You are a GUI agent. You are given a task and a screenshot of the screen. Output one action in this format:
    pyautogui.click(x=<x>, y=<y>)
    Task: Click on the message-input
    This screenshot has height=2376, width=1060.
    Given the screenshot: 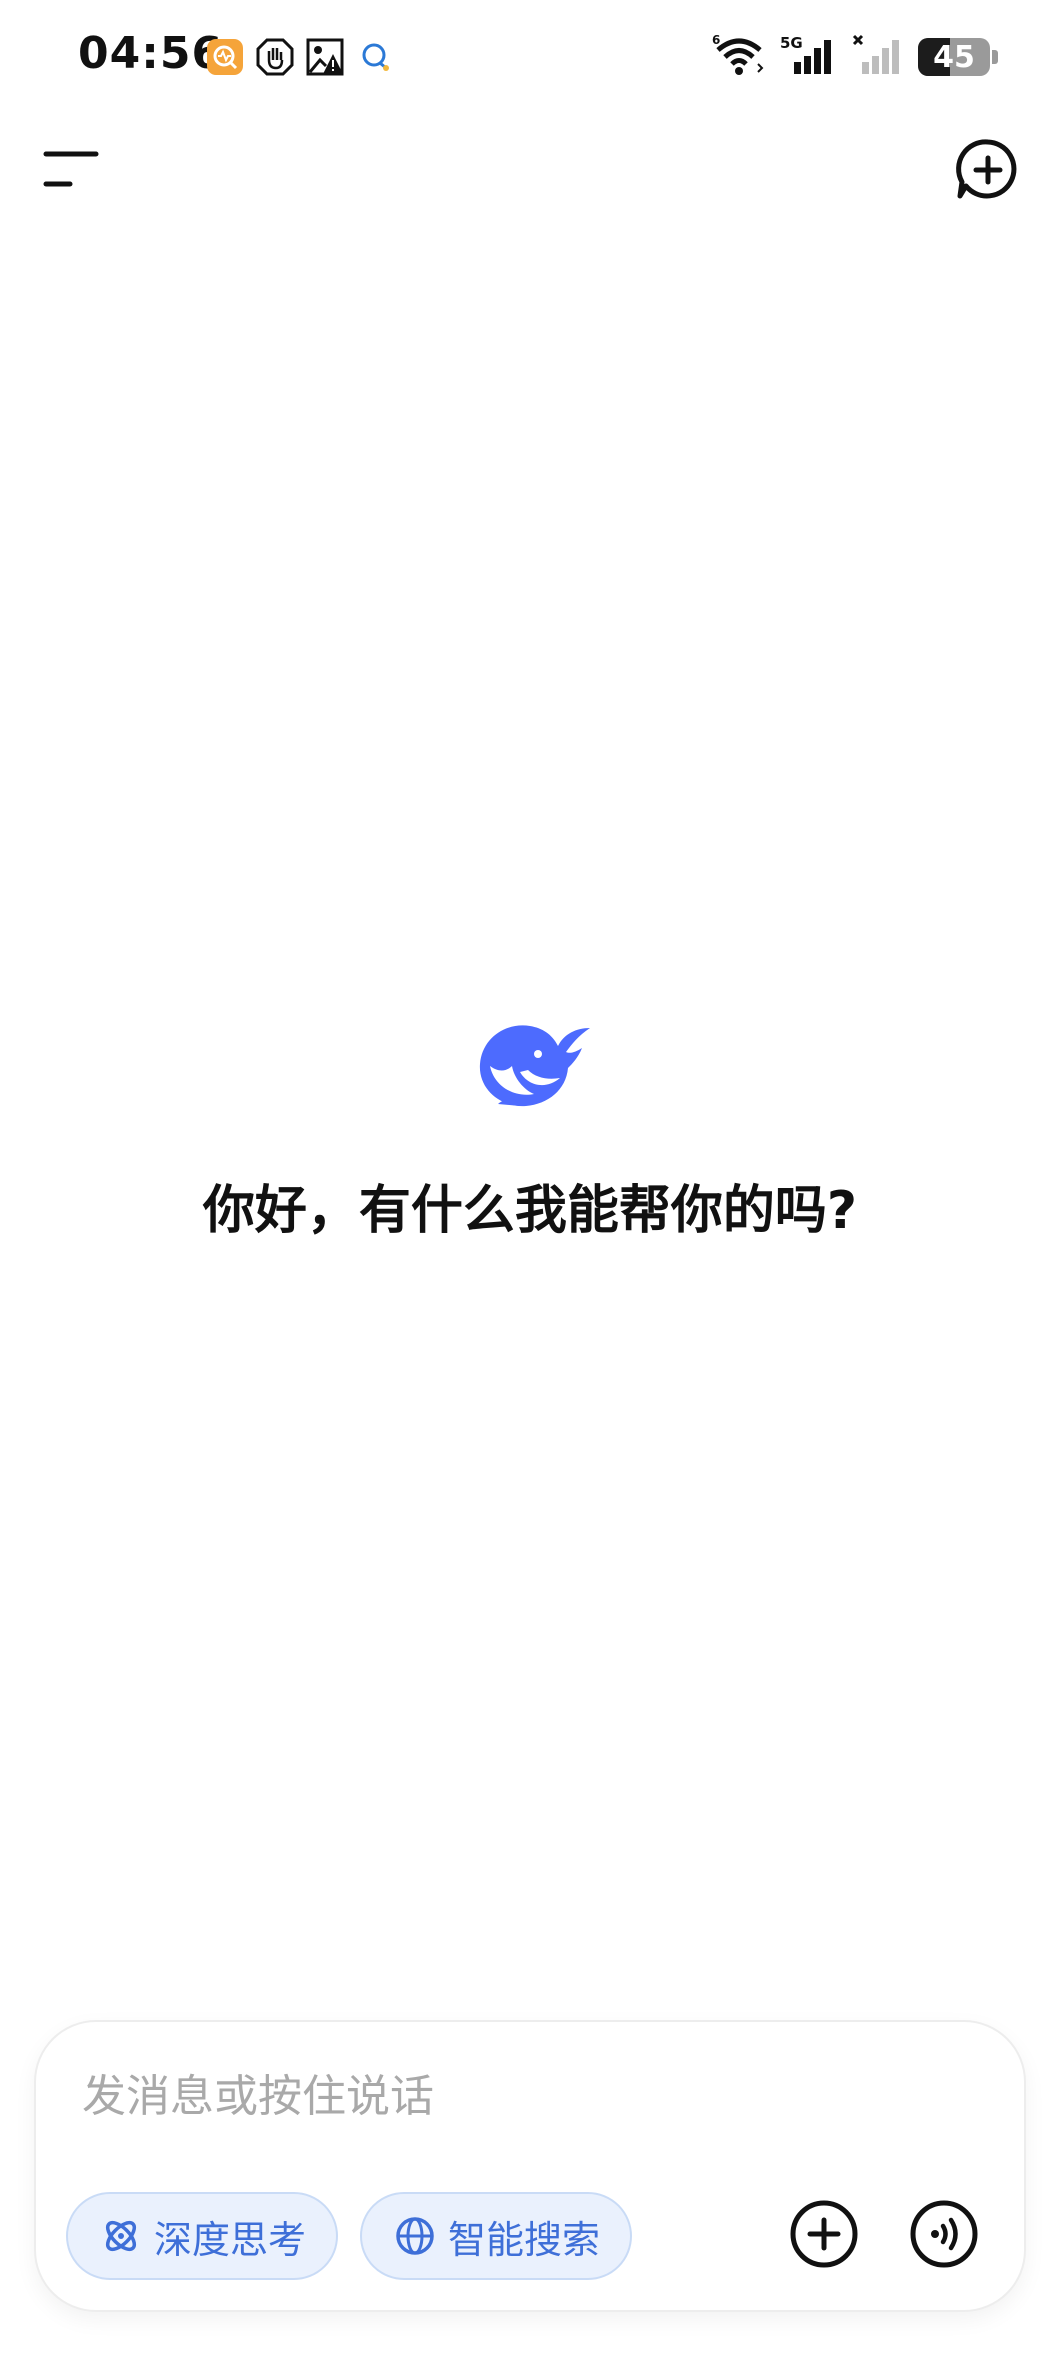 What is the action you would take?
    pyautogui.click(x=522, y=2096)
    